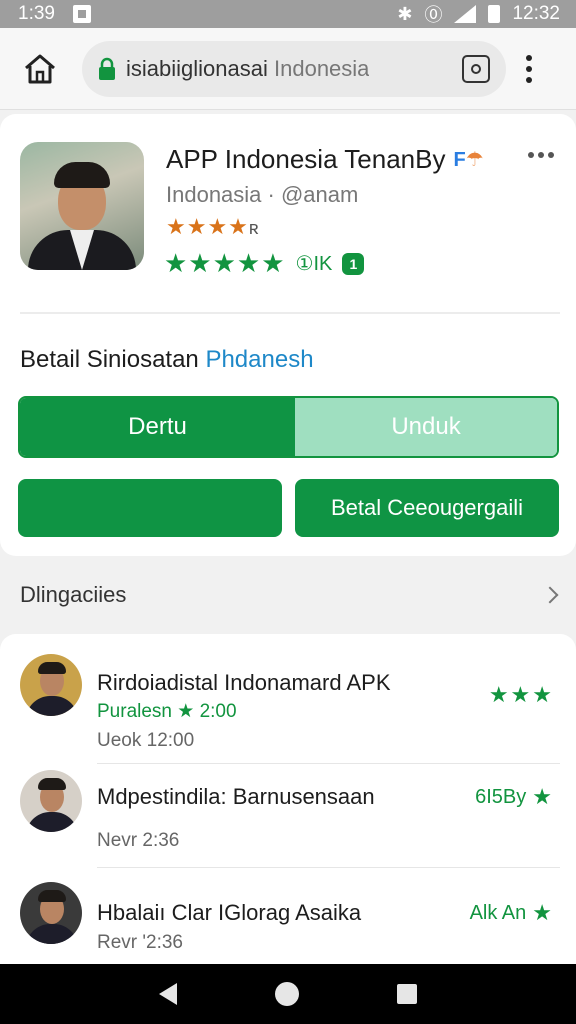 This screenshot has height=1024, width=576. I want to click on orange-rating: ★★★★ʀ, so click(213, 227).